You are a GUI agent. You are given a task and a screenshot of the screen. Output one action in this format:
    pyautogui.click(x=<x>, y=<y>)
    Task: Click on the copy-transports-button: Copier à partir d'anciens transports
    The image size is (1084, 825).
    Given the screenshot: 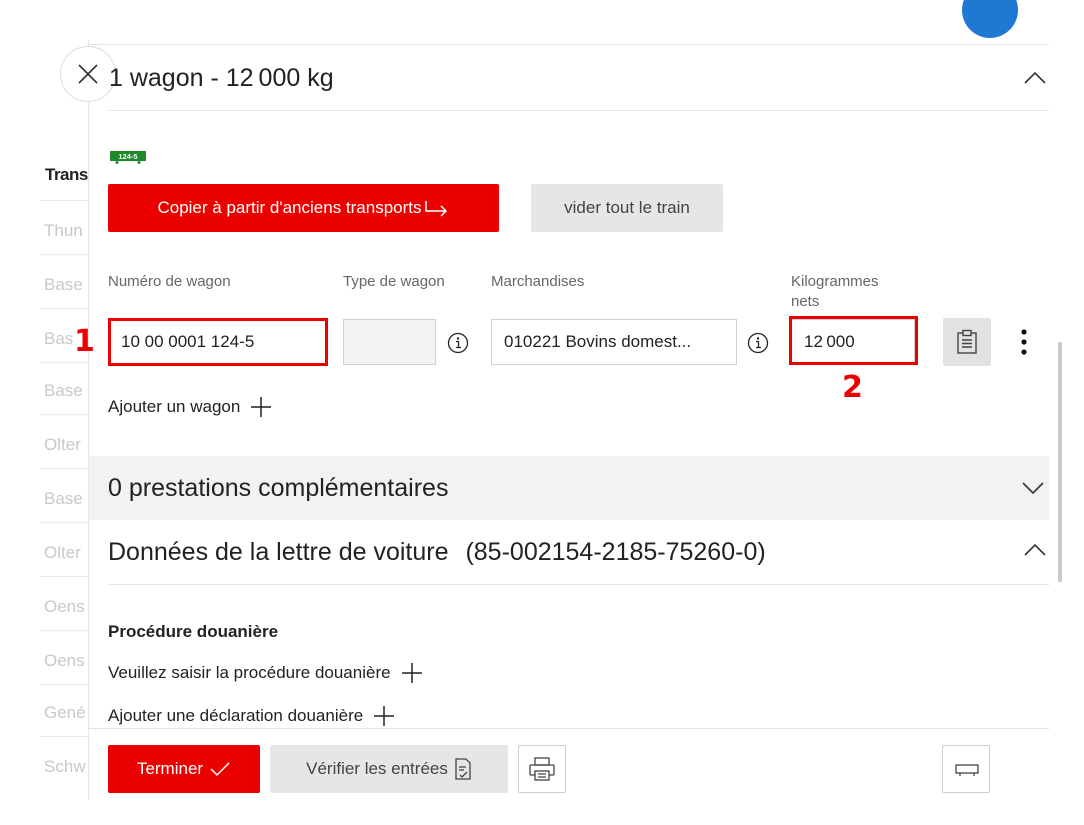 What is the action you would take?
    pyautogui.click(x=303, y=208)
    